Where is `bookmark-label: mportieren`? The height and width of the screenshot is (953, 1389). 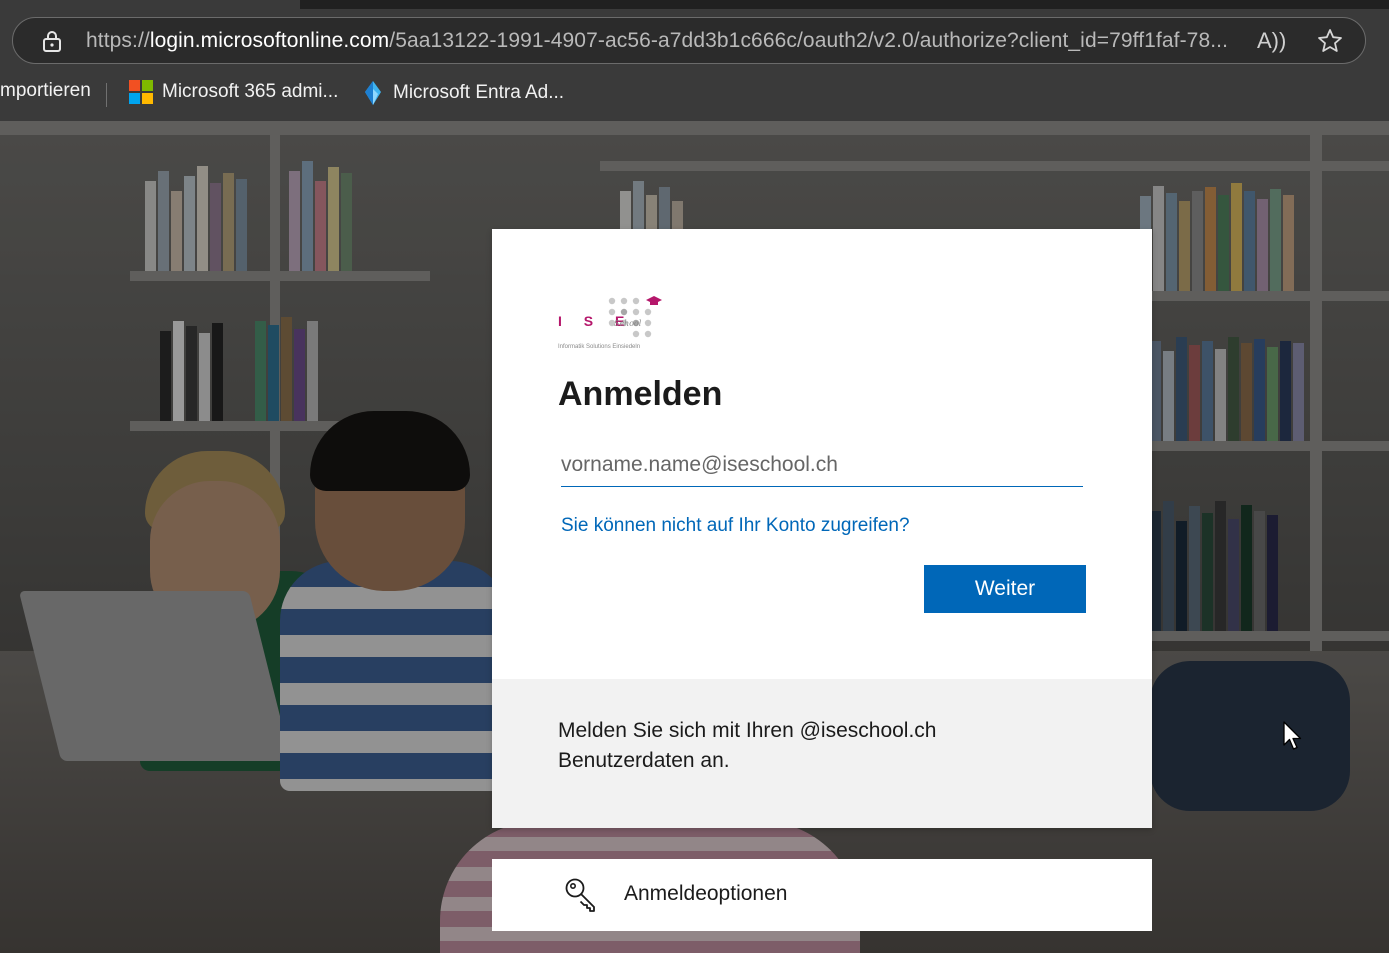
bookmark-label: mportieren is located at coordinates (45, 90).